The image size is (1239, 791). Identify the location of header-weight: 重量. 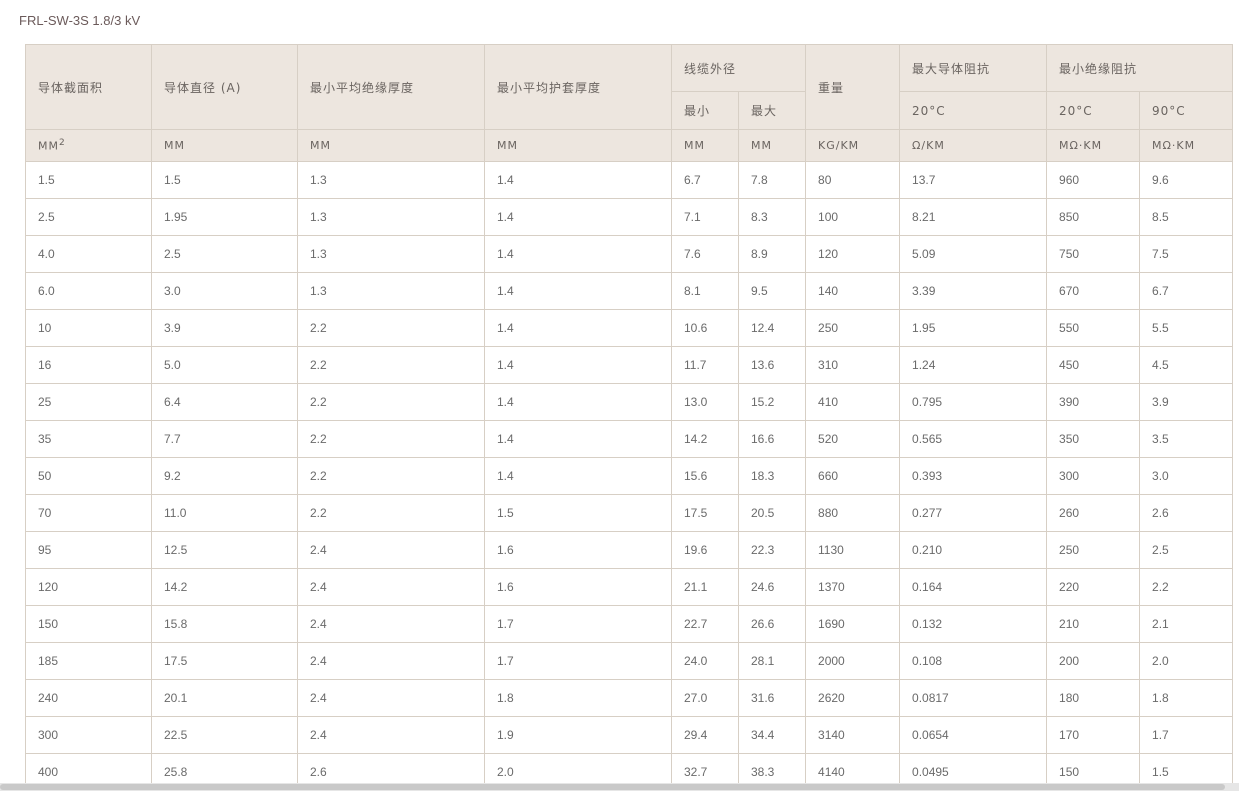
(853, 87).